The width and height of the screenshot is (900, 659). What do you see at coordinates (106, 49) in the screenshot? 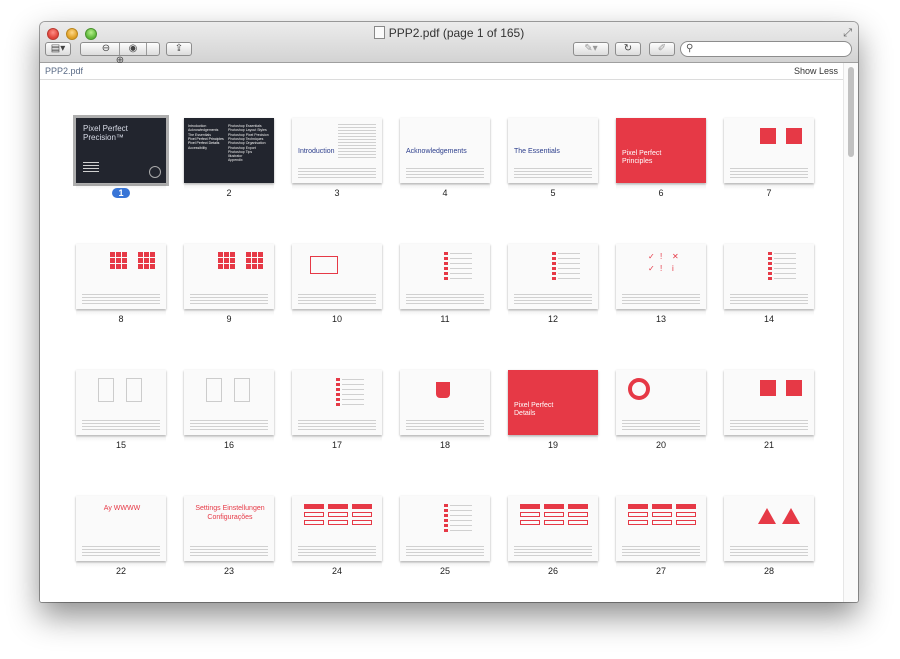
I see `zoom-out-icon: ⊖` at bounding box center [106, 49].